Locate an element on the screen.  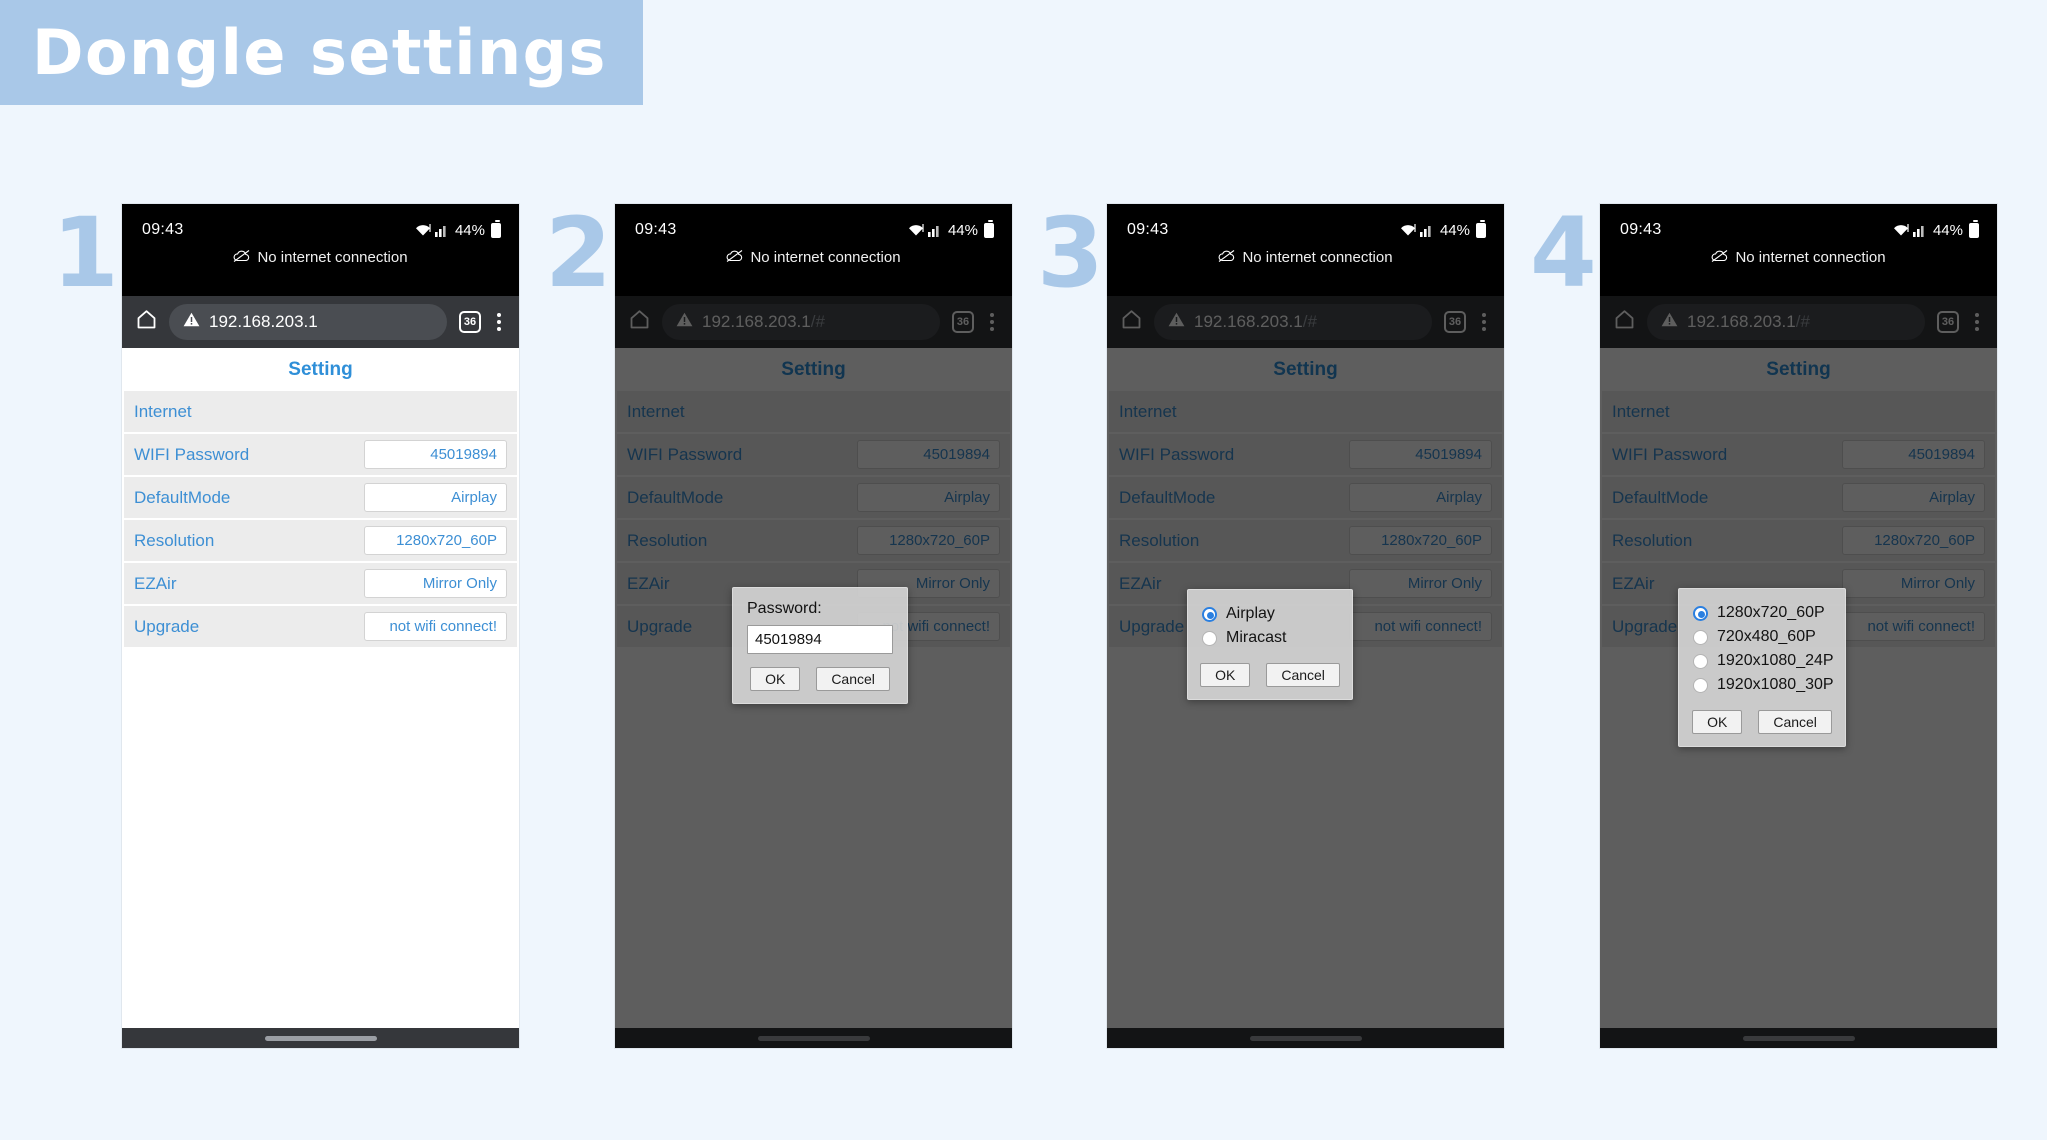
row-label: DefaultMode is located at coordinates (182, 497).